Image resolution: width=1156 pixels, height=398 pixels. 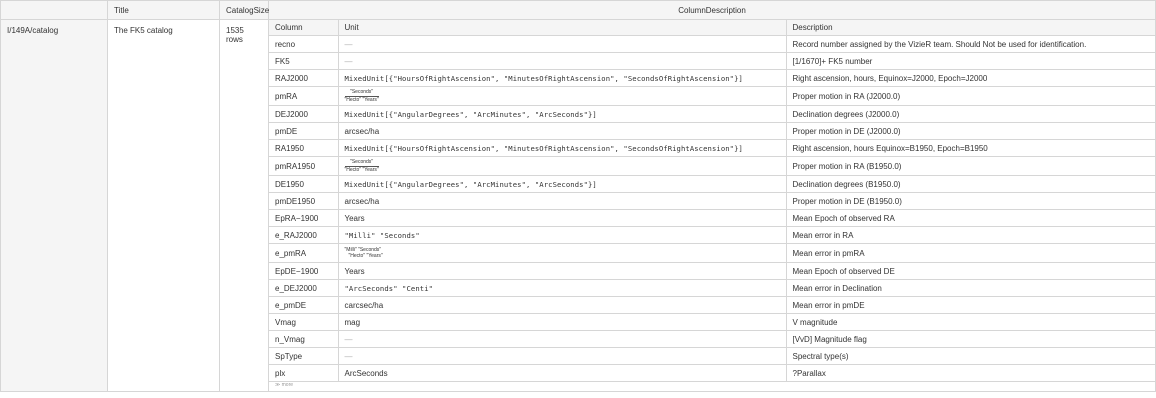 What do you see at coordinates (970, 339) in the screenshot?
I see `column-description: [VvD] Magnitude flag` at bounding box center [970, 339].